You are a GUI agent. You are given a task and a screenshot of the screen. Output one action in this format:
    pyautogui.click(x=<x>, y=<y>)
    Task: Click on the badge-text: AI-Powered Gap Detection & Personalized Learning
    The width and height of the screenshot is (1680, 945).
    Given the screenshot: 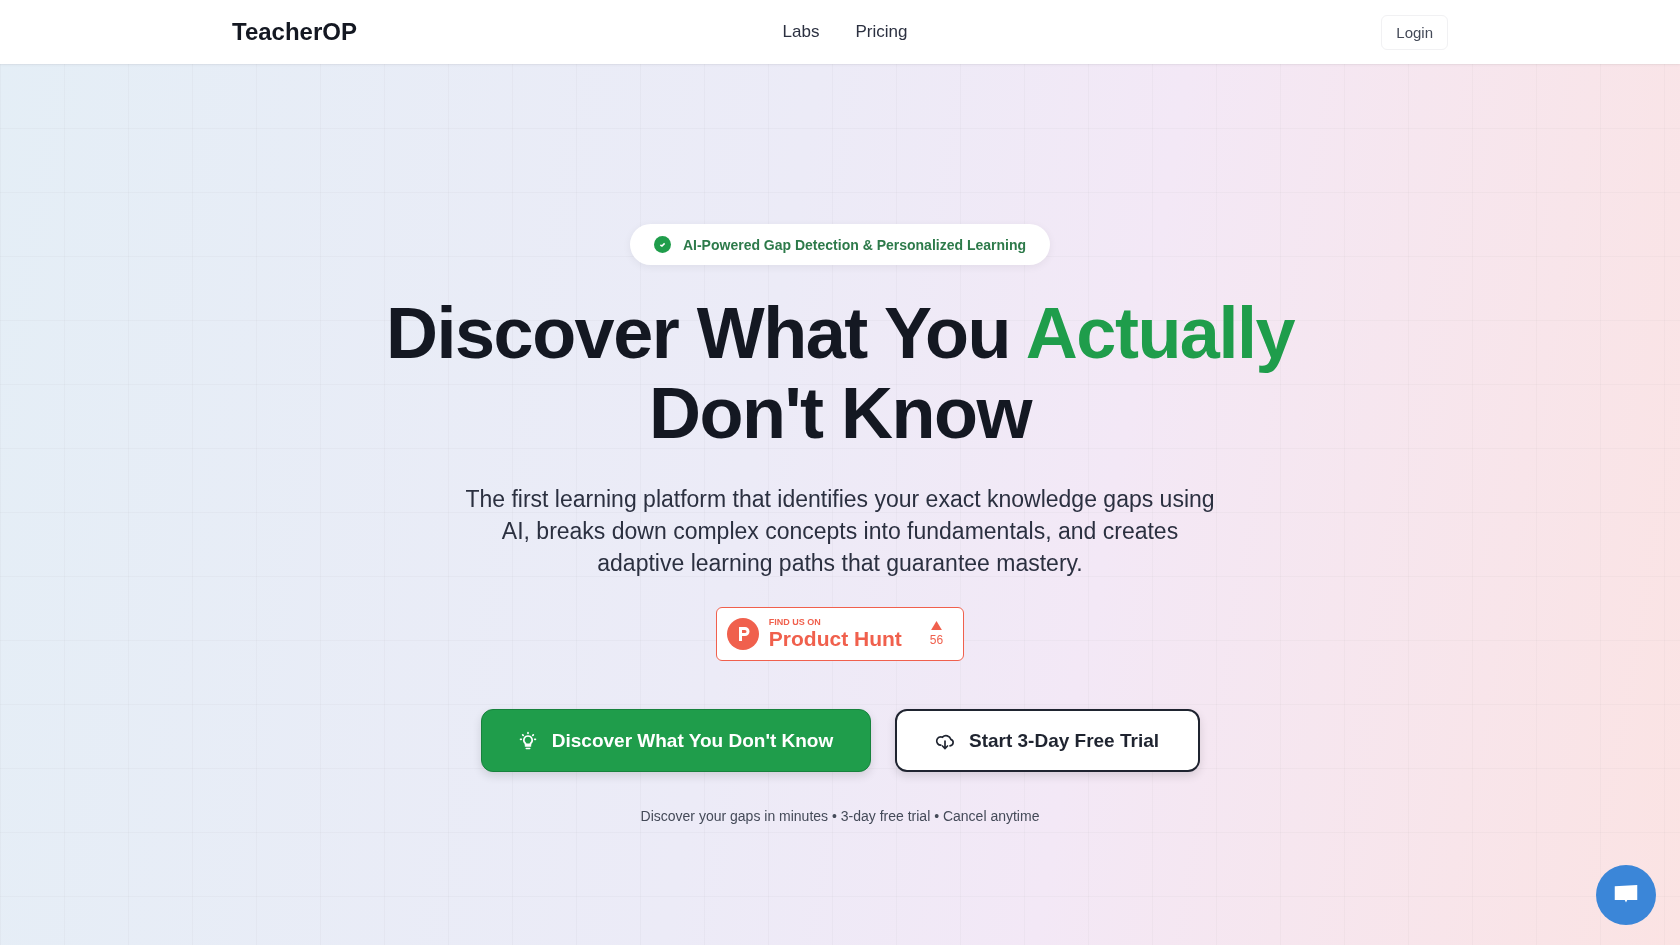 What is the action you would take?
    pyautogui.click(x=854, y=244)
    